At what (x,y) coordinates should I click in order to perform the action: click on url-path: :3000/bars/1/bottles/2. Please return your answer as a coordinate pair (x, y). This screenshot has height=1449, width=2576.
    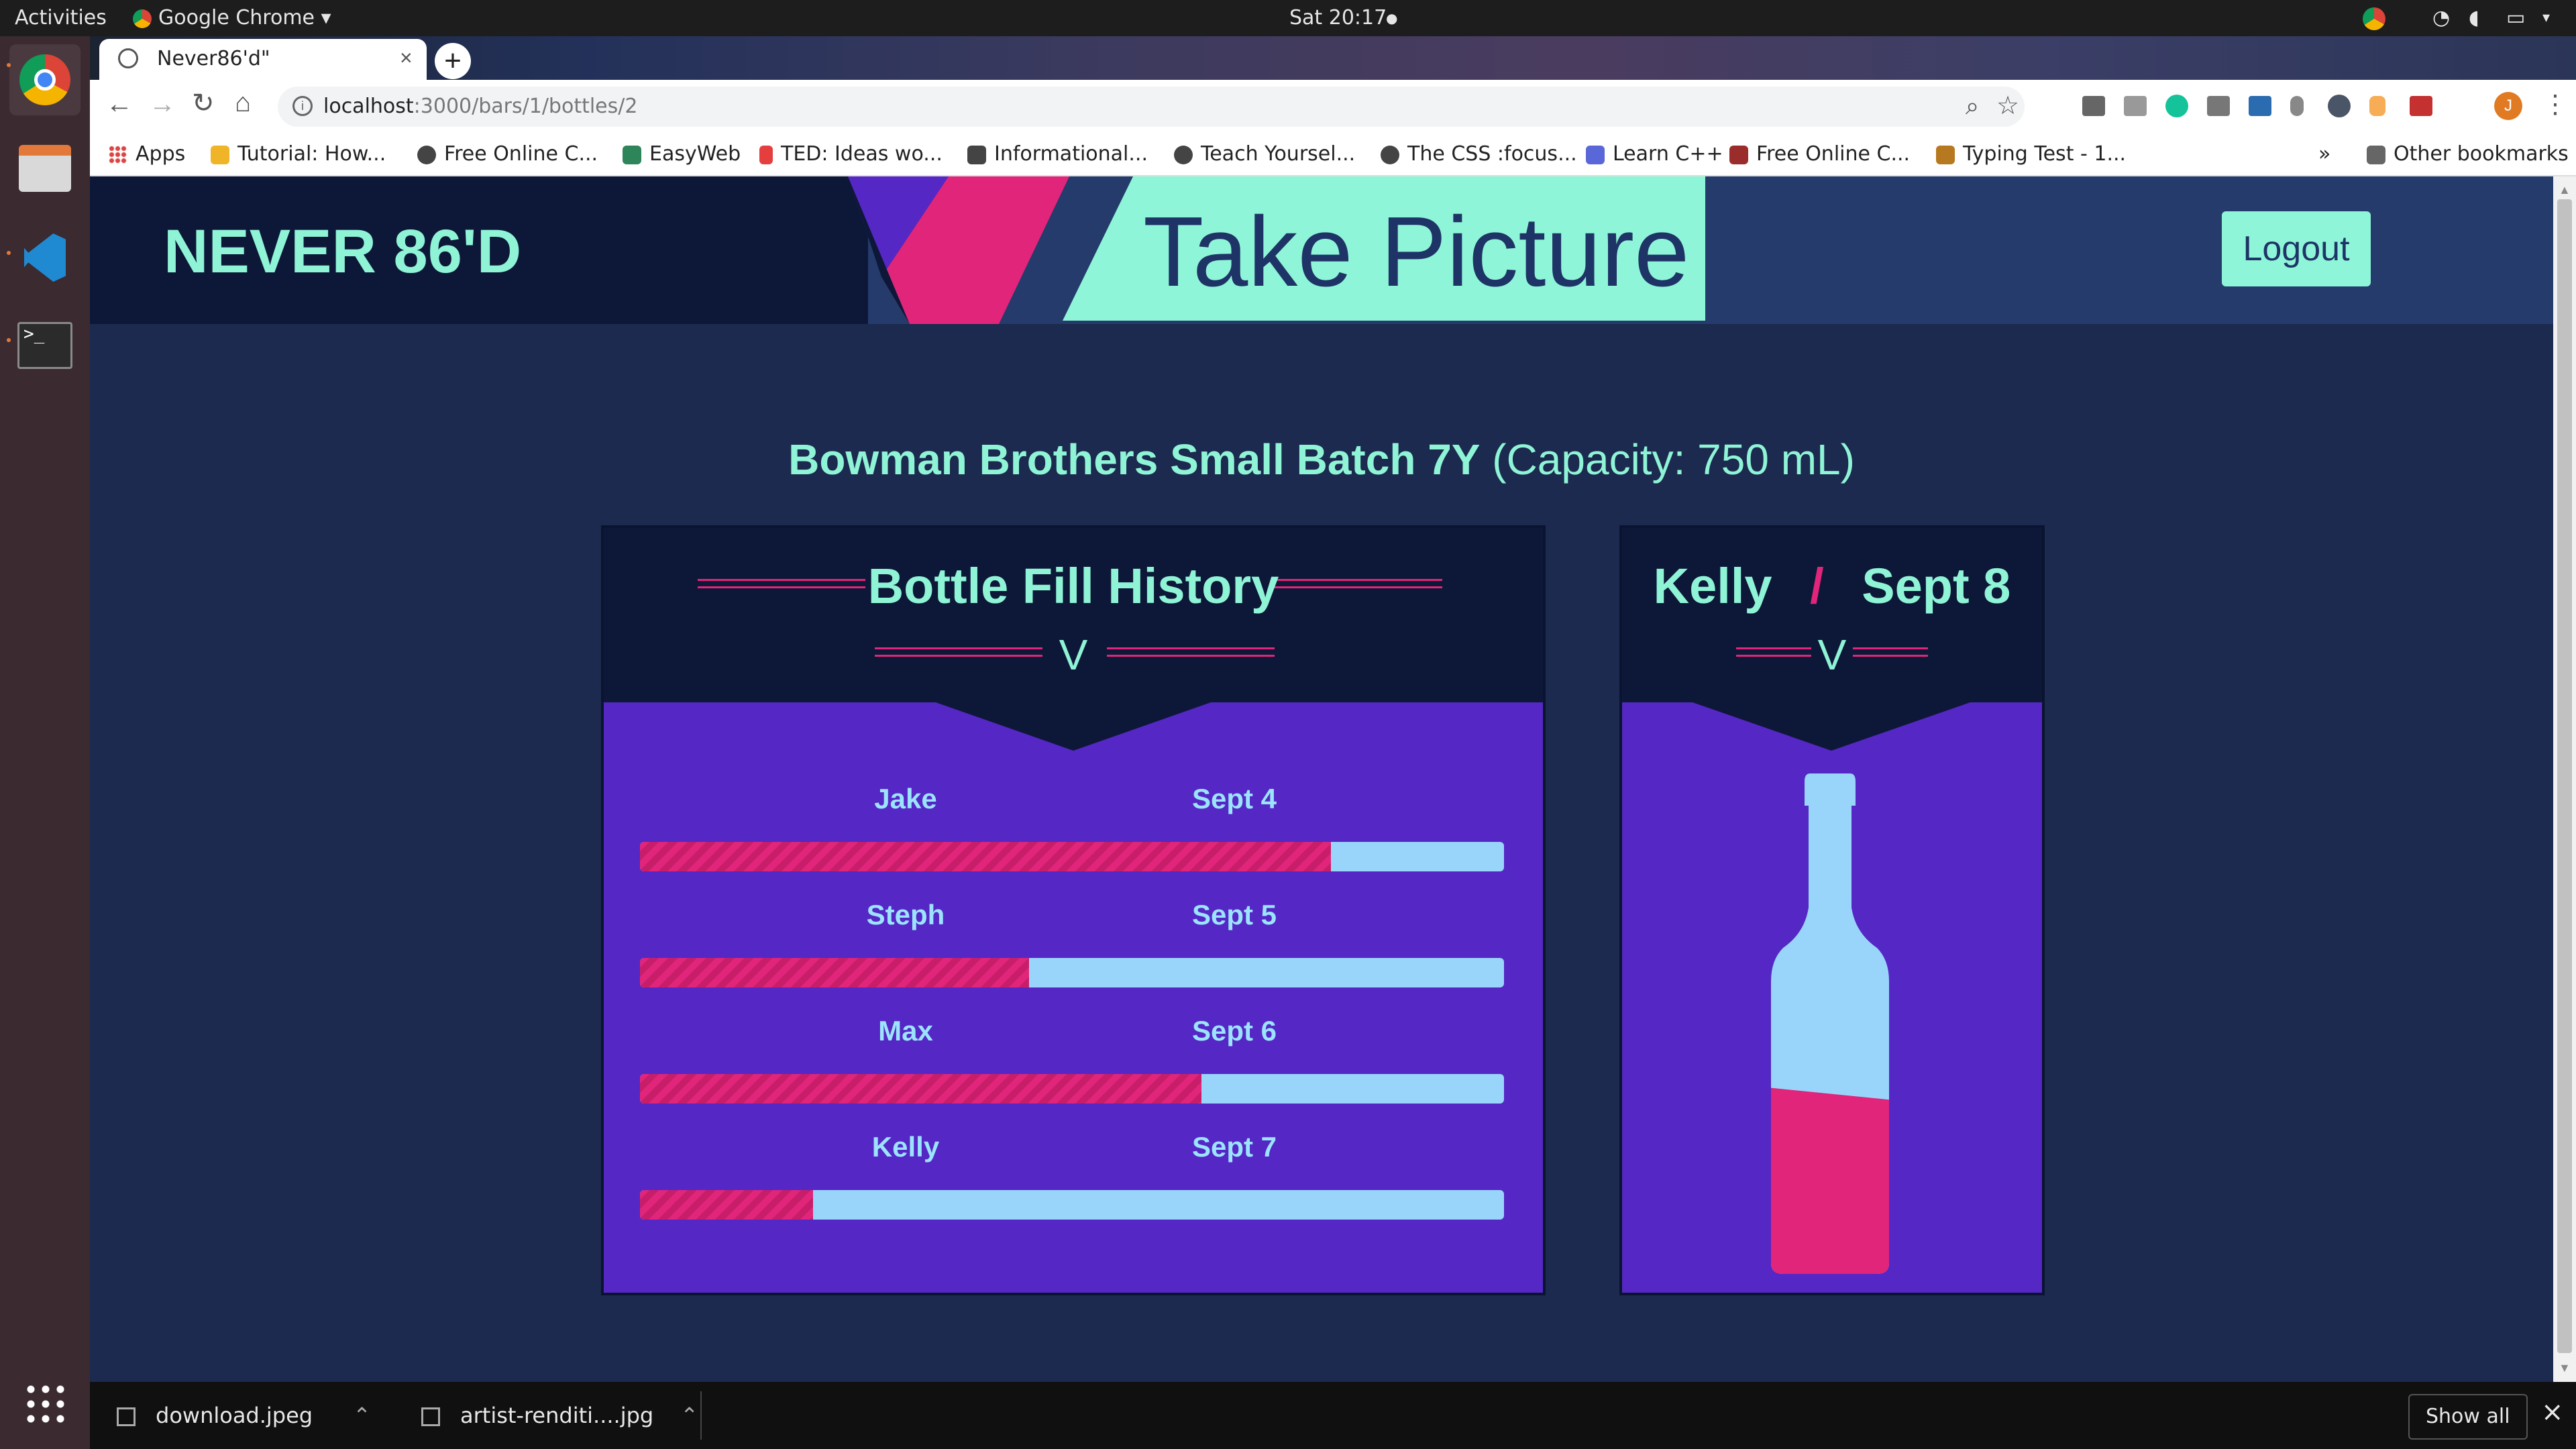
    Looking at the image, I should click on (525, 106).